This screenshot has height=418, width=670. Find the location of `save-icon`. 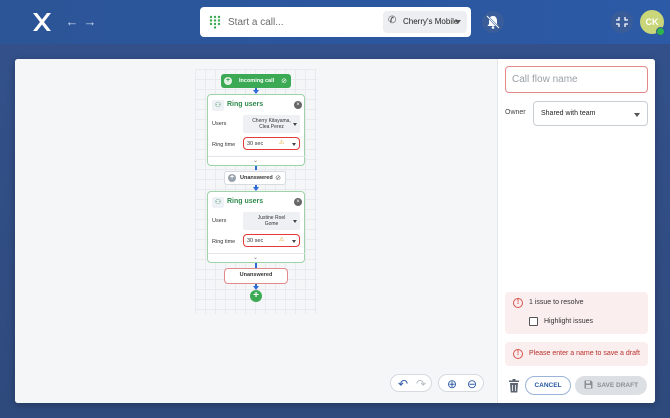

save-icon is located at coordinates (588, 384).